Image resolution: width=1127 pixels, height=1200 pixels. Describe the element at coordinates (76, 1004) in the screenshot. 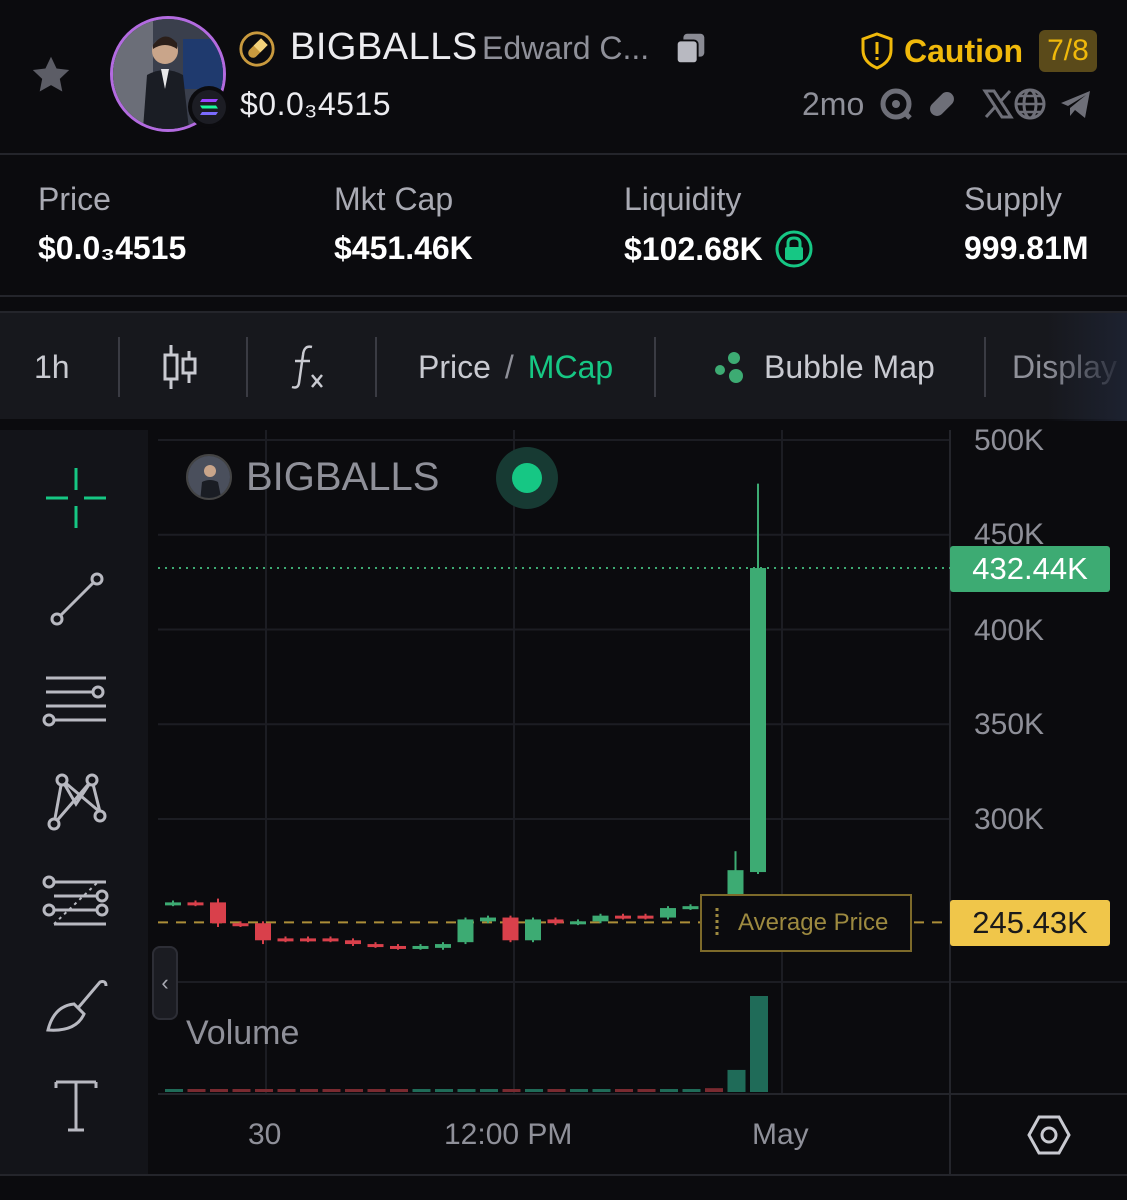

I see `brush-icon` at that location.